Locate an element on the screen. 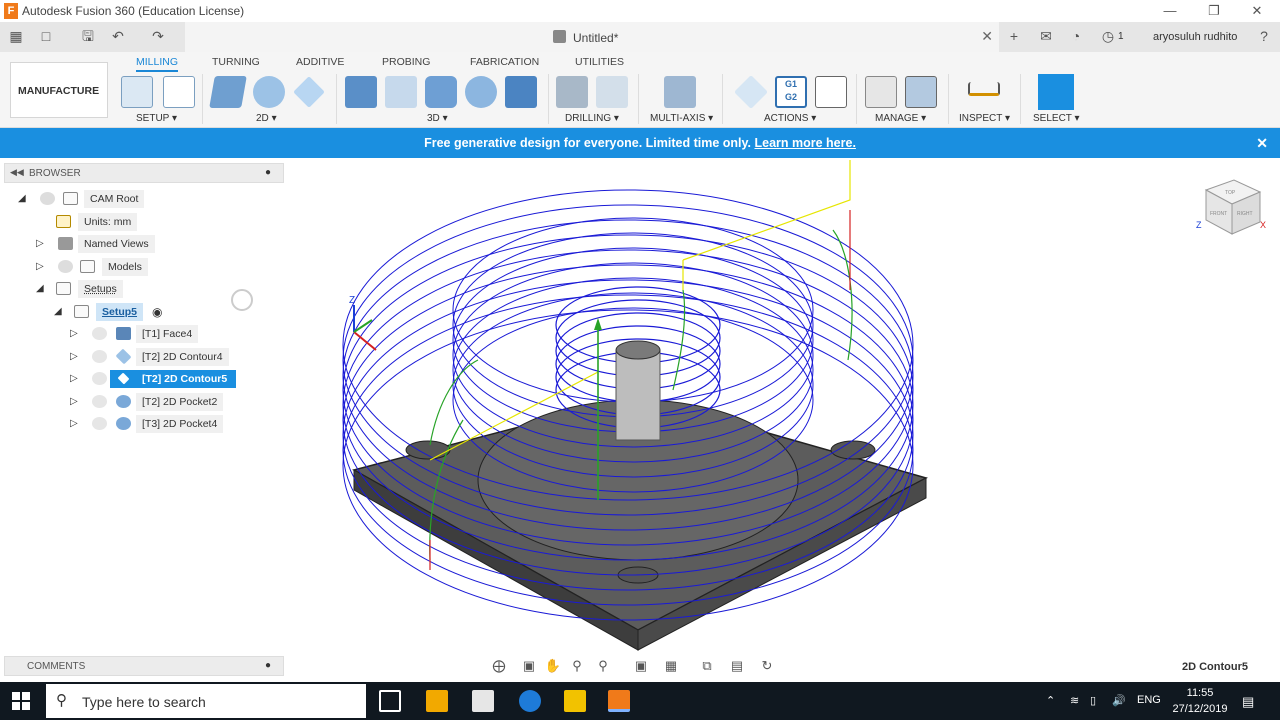  store-icon is located at coordinates (437, 701).